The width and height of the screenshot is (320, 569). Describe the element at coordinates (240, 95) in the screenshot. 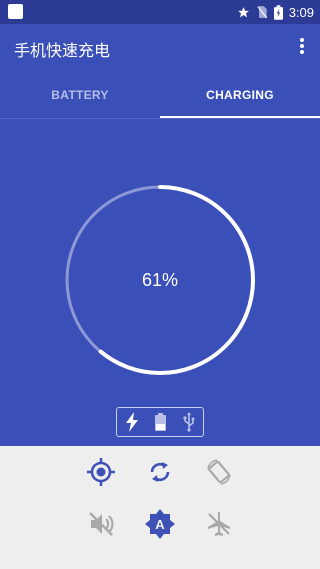

I see `tab-charging: CHARGING` at that location.